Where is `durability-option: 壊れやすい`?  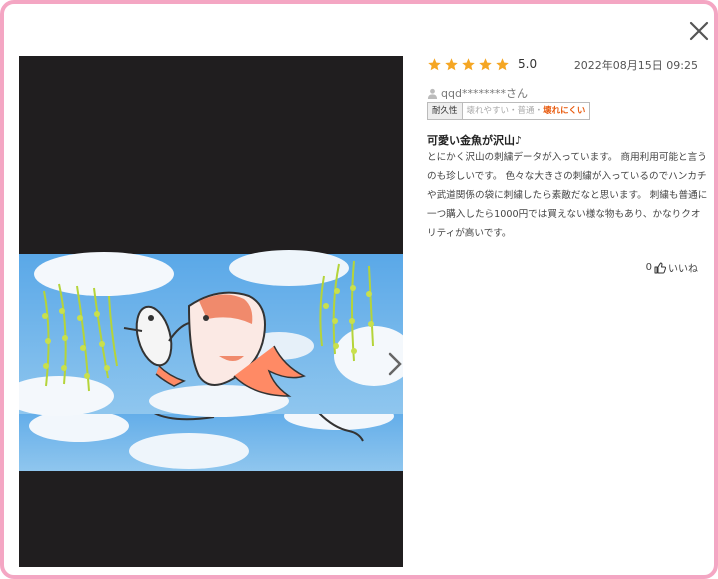 durability-option: 壊れやすい is located at coordinates (488, 111).